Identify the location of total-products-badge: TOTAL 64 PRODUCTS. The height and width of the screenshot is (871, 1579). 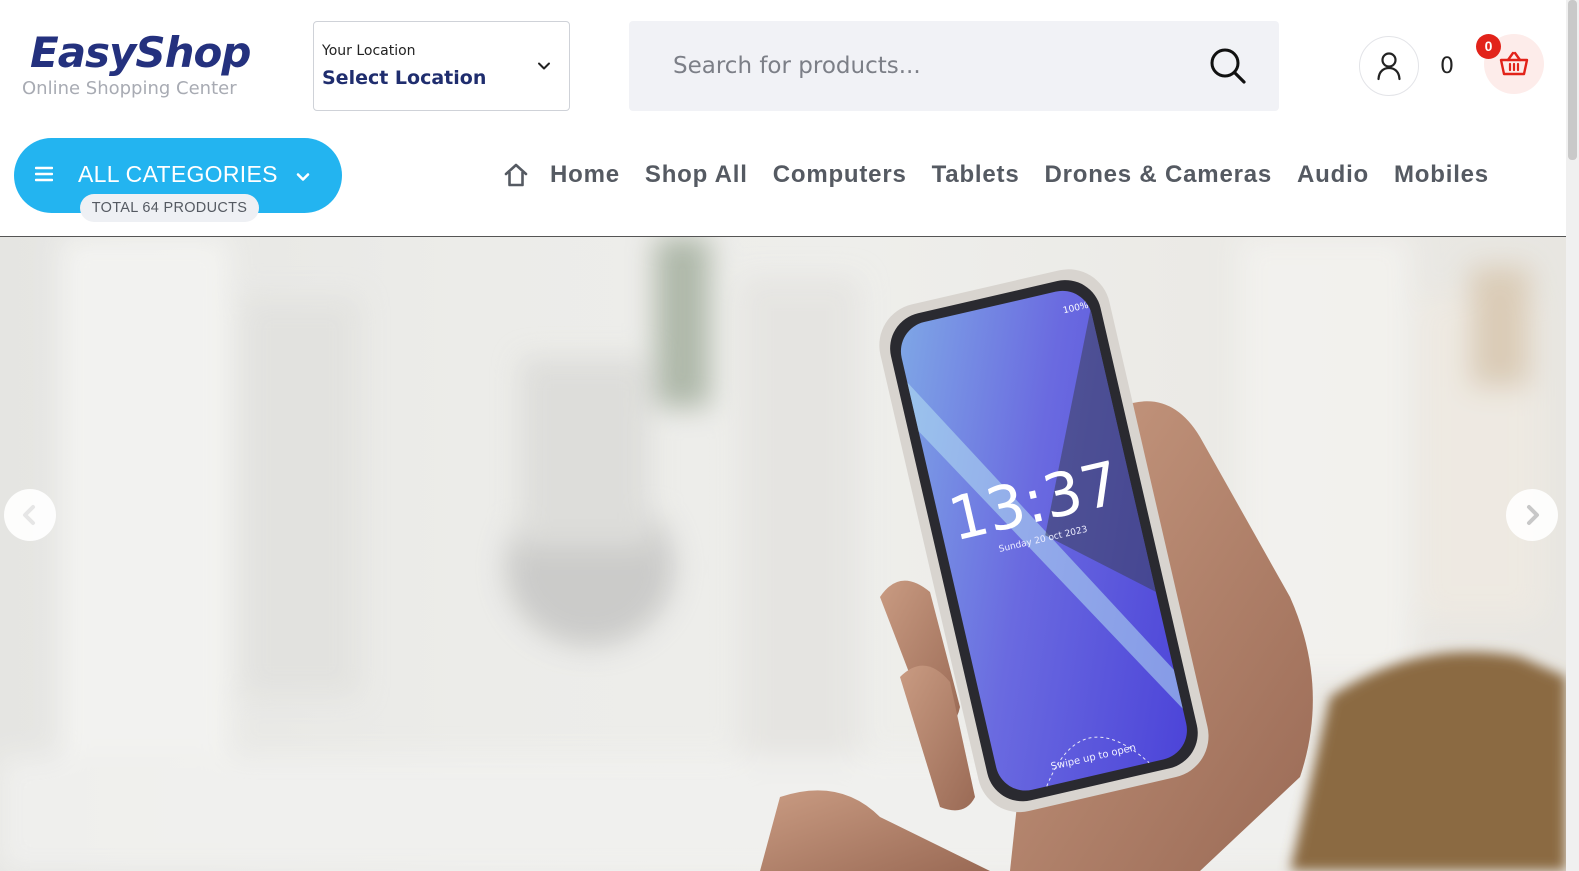
(169, 208).